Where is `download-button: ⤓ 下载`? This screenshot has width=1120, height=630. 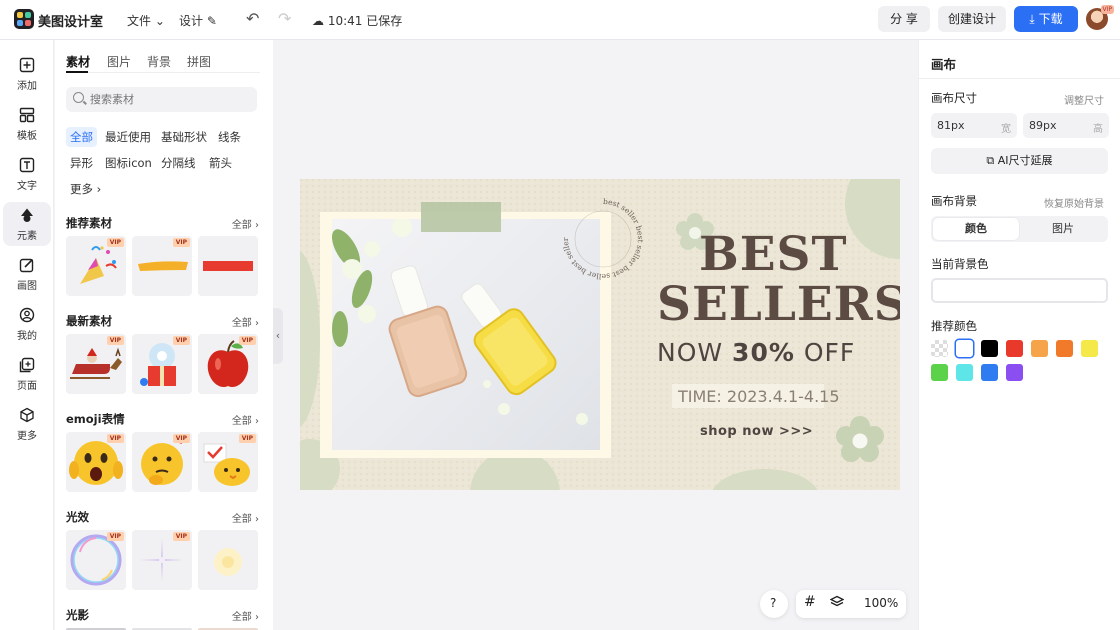
download-button: ⤓ 下载 is located at coordinates (1046, 19).